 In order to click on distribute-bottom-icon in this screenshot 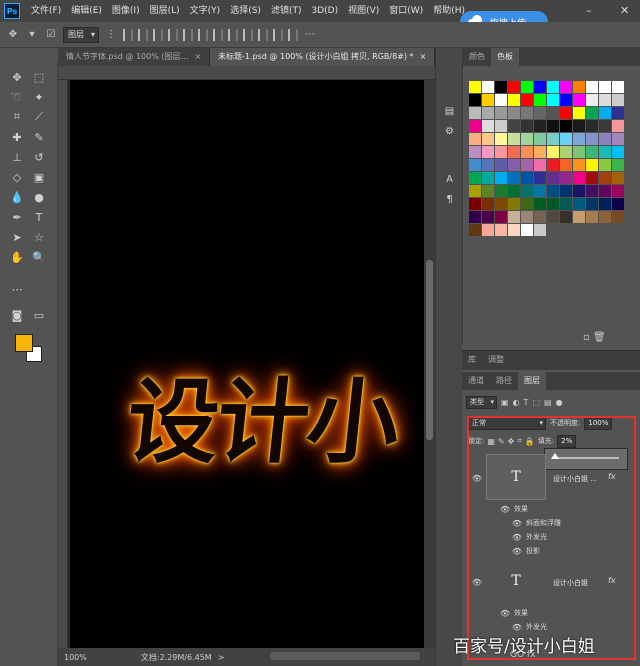, I will do `click(248, 34)`.